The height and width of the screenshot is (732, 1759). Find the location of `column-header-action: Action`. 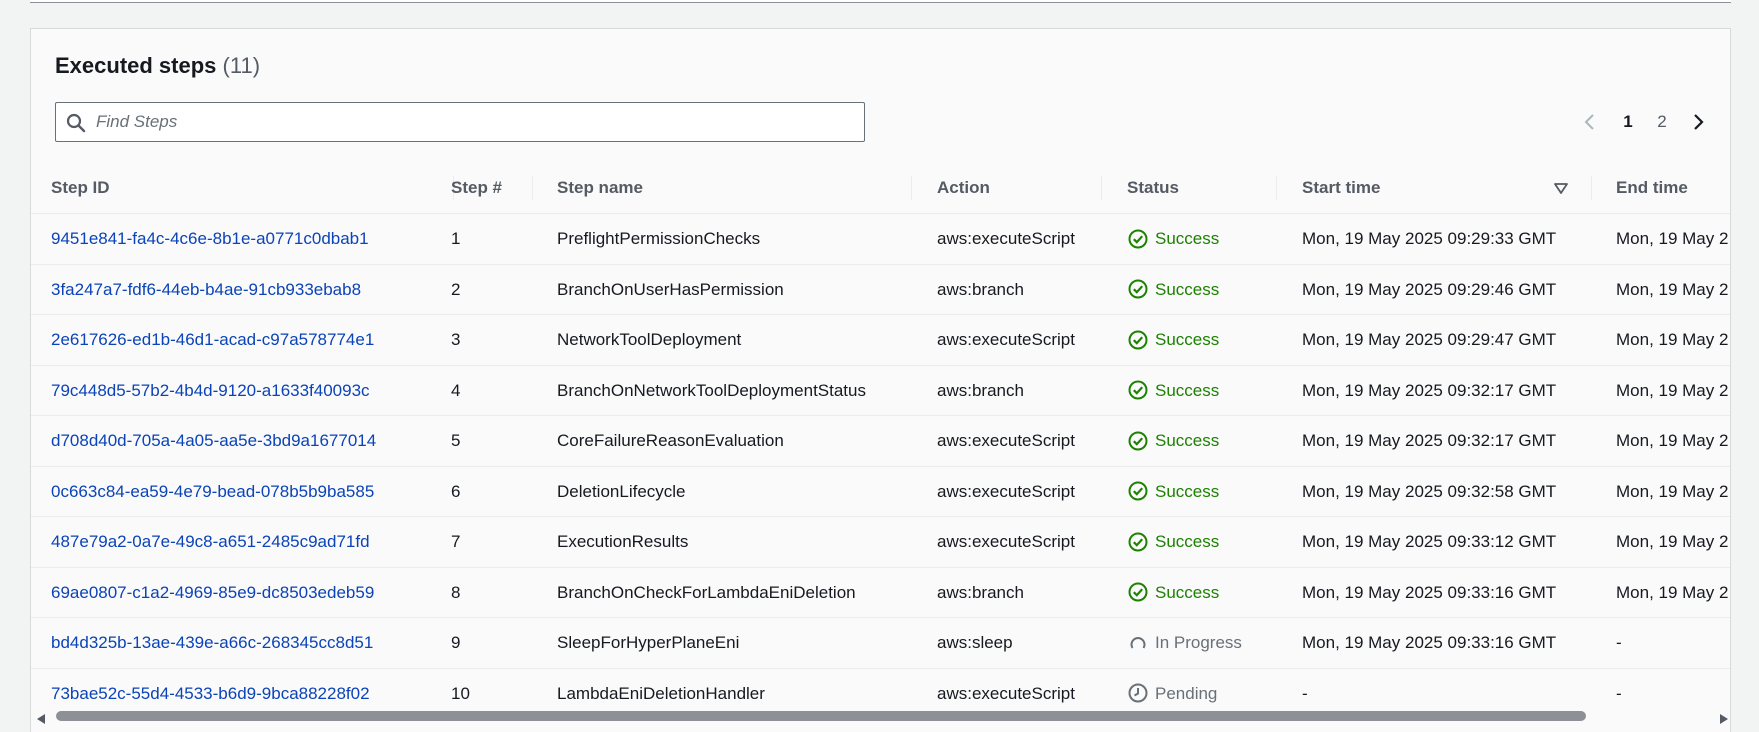

column-header-action: Action is located at coordinates (963, 188).